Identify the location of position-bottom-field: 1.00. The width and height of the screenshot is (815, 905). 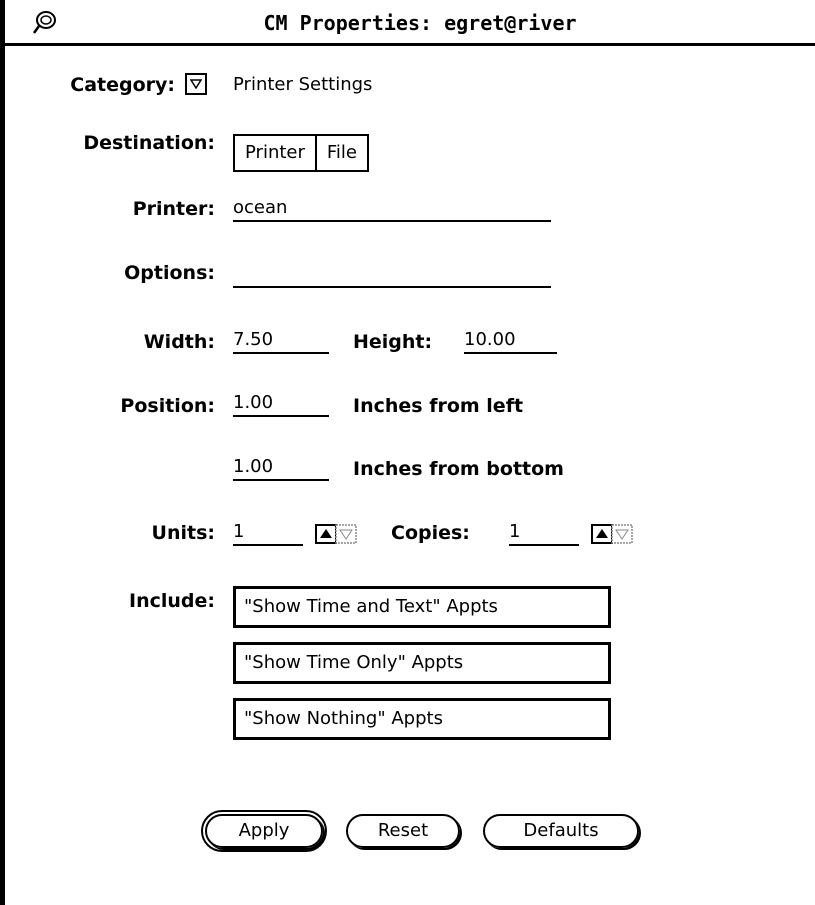
(281, 468).